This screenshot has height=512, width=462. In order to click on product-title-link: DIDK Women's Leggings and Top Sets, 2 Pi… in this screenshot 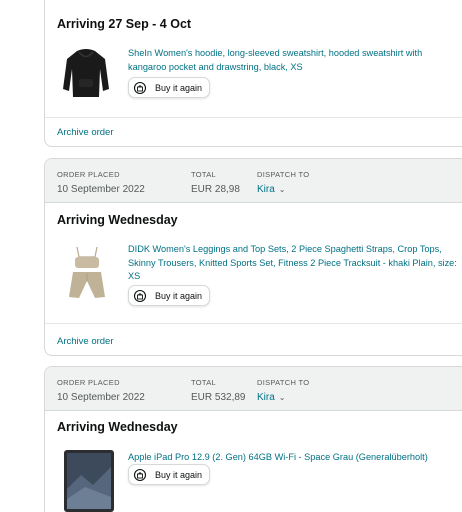, I will do `click(295, 263)`.